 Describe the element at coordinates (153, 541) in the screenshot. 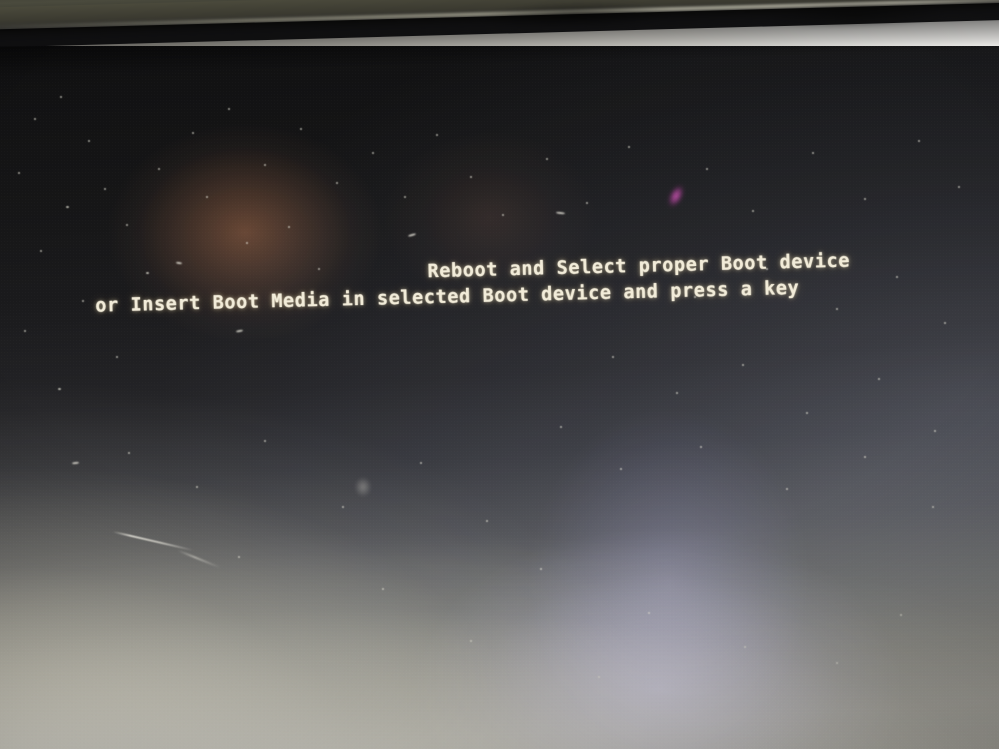

I see `surface-scratch` at that location.